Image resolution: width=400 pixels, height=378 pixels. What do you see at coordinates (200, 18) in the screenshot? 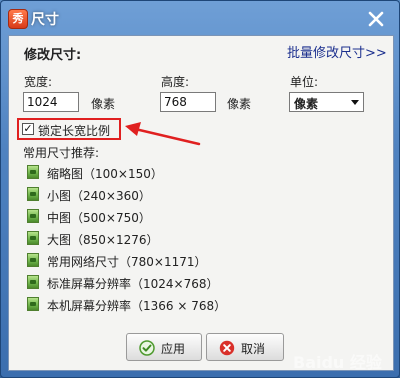
I see `title-bar: 秀 尺寸` at bounding box center [200, 18].